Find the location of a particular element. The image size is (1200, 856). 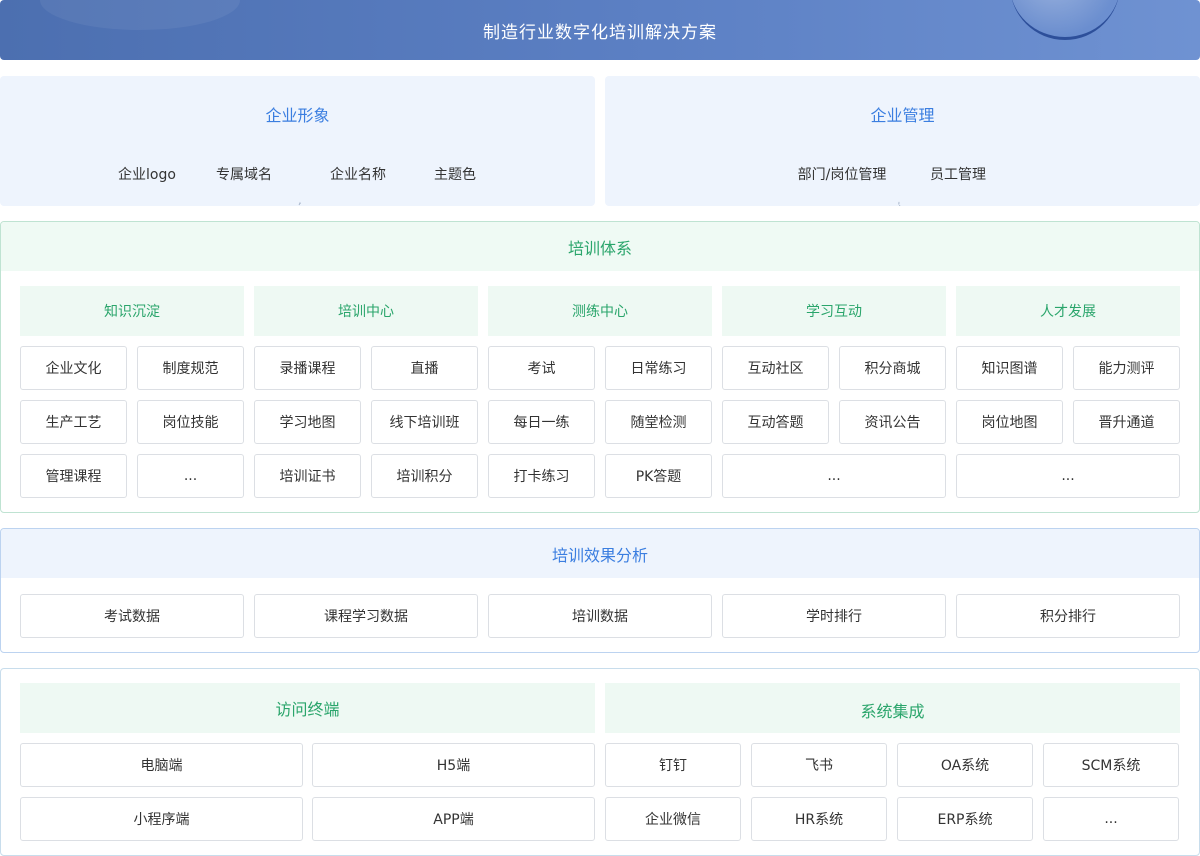

column-training-center: 培训中心 is located at coordinates (366, 311).